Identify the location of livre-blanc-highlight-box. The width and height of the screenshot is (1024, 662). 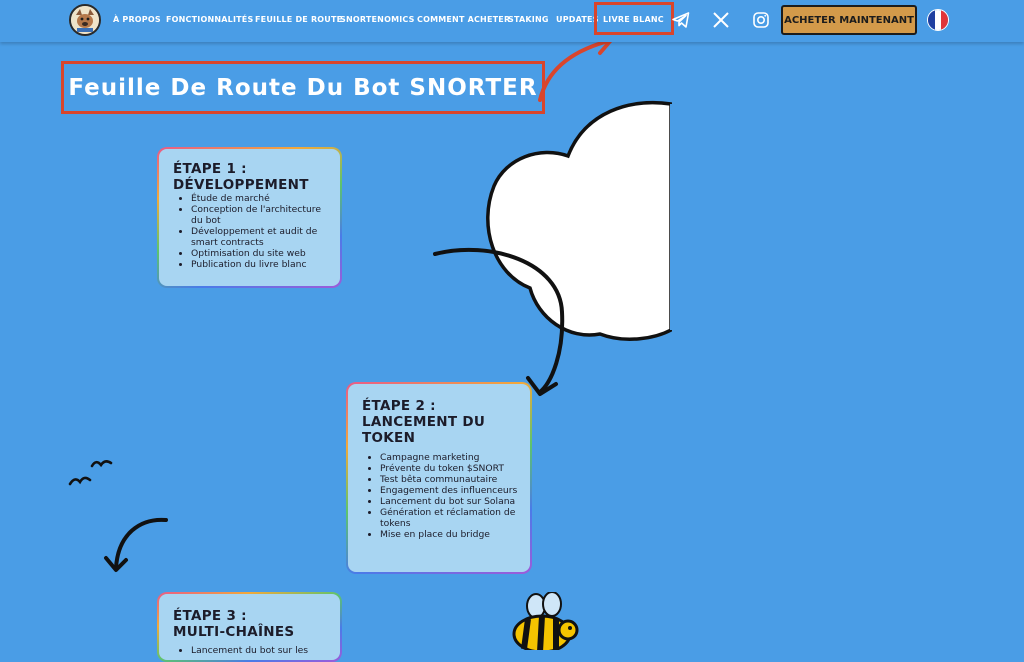
(634, 18).